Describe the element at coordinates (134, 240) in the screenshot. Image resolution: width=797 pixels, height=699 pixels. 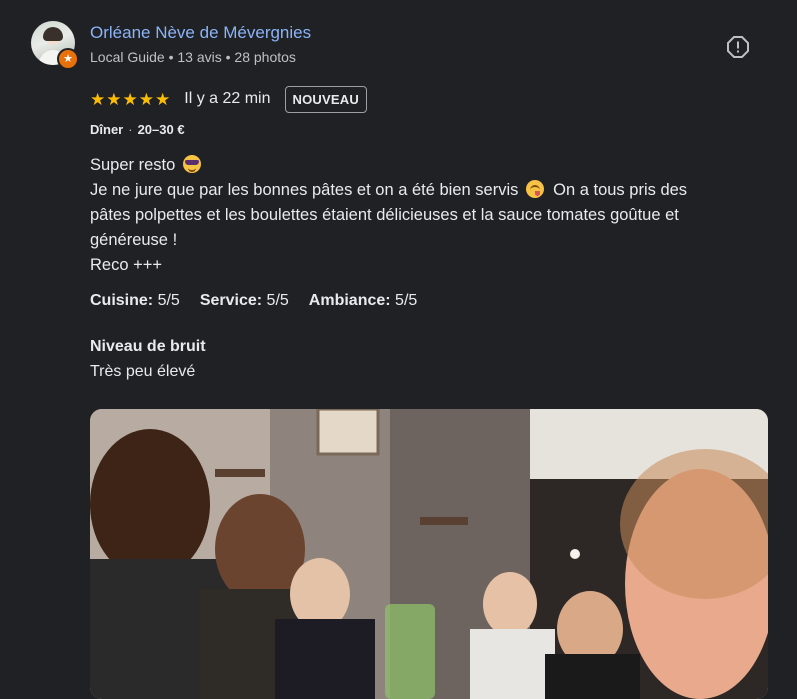
I see `review-line: généreuse !` at that location.